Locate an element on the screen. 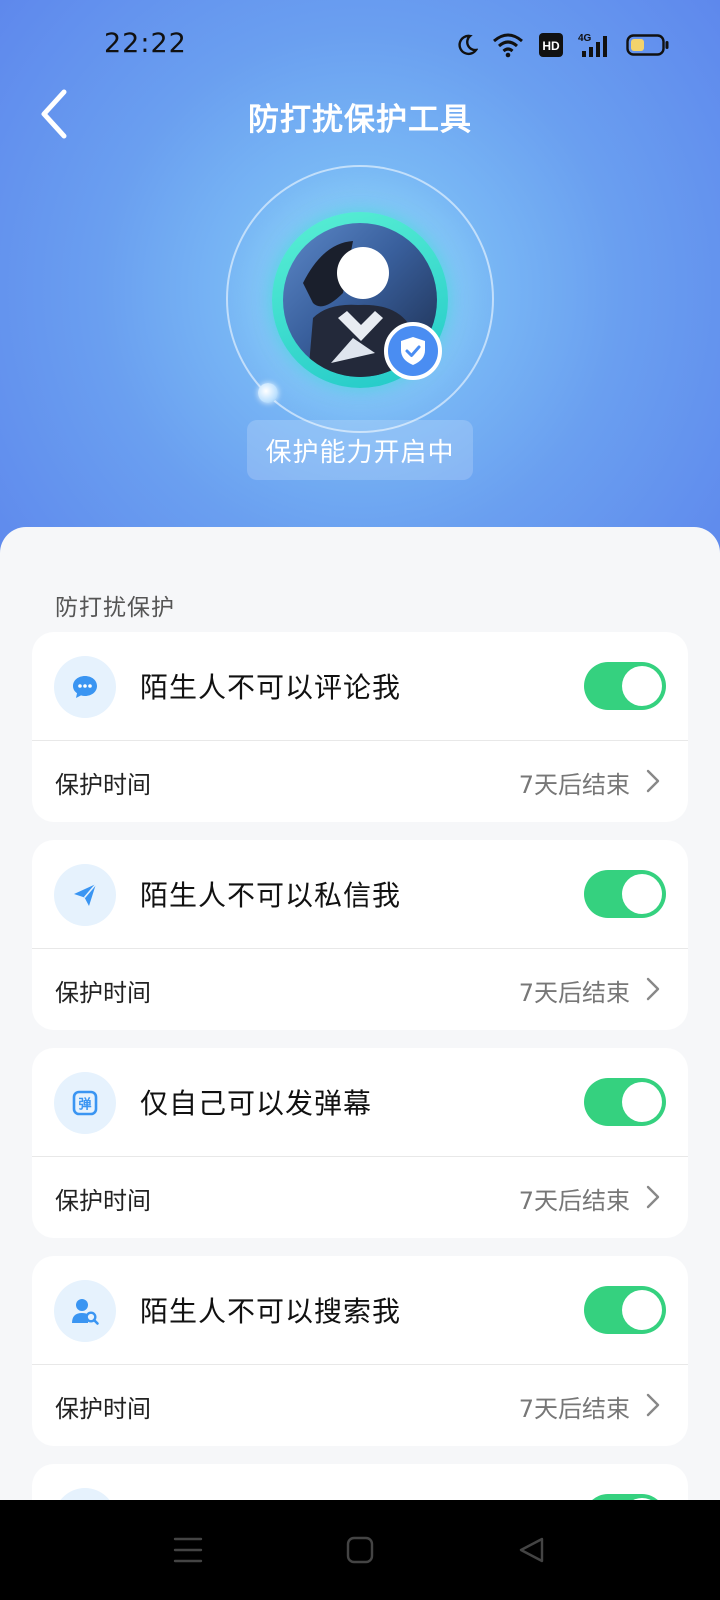 The image size is (720, 1600). feature-row: 弹 仅自己可以发弹幕 is located at coordinates (360, 1102).